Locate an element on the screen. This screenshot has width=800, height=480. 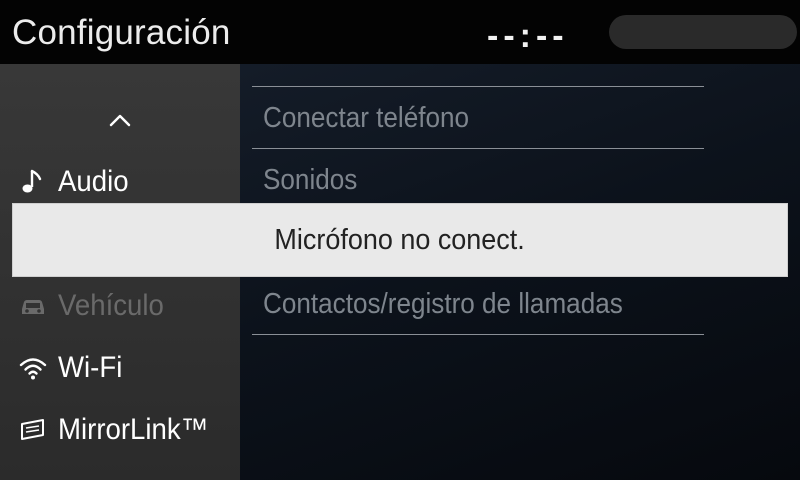
scroll-up-icon is located at coordinates (120, 120).